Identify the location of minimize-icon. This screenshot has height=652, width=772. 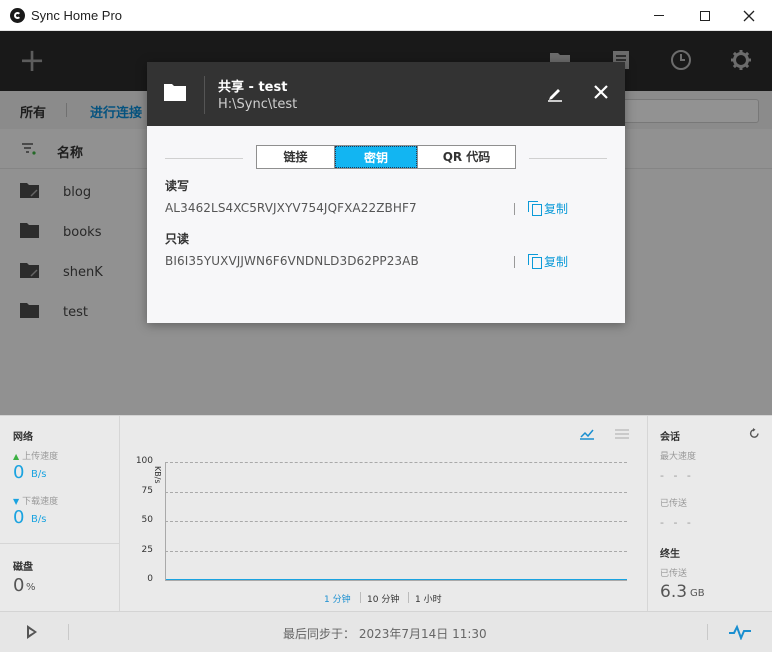
(659, 15).